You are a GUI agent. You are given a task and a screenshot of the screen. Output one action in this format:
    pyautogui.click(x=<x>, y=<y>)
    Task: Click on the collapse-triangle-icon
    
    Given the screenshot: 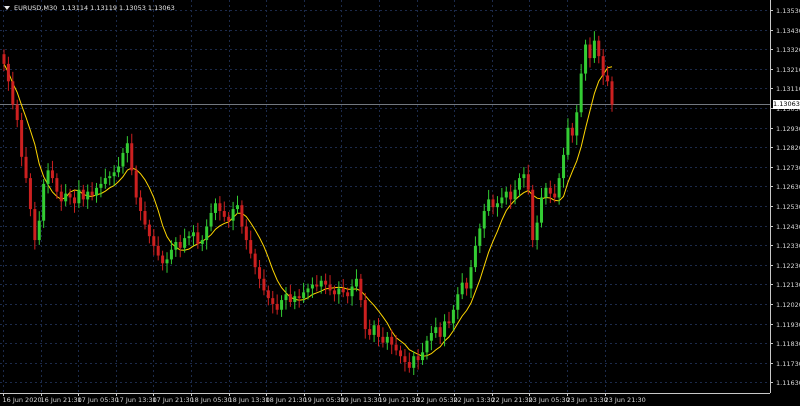 What is the action you would take?
    pyautogui.click(x=7, y=8)
    